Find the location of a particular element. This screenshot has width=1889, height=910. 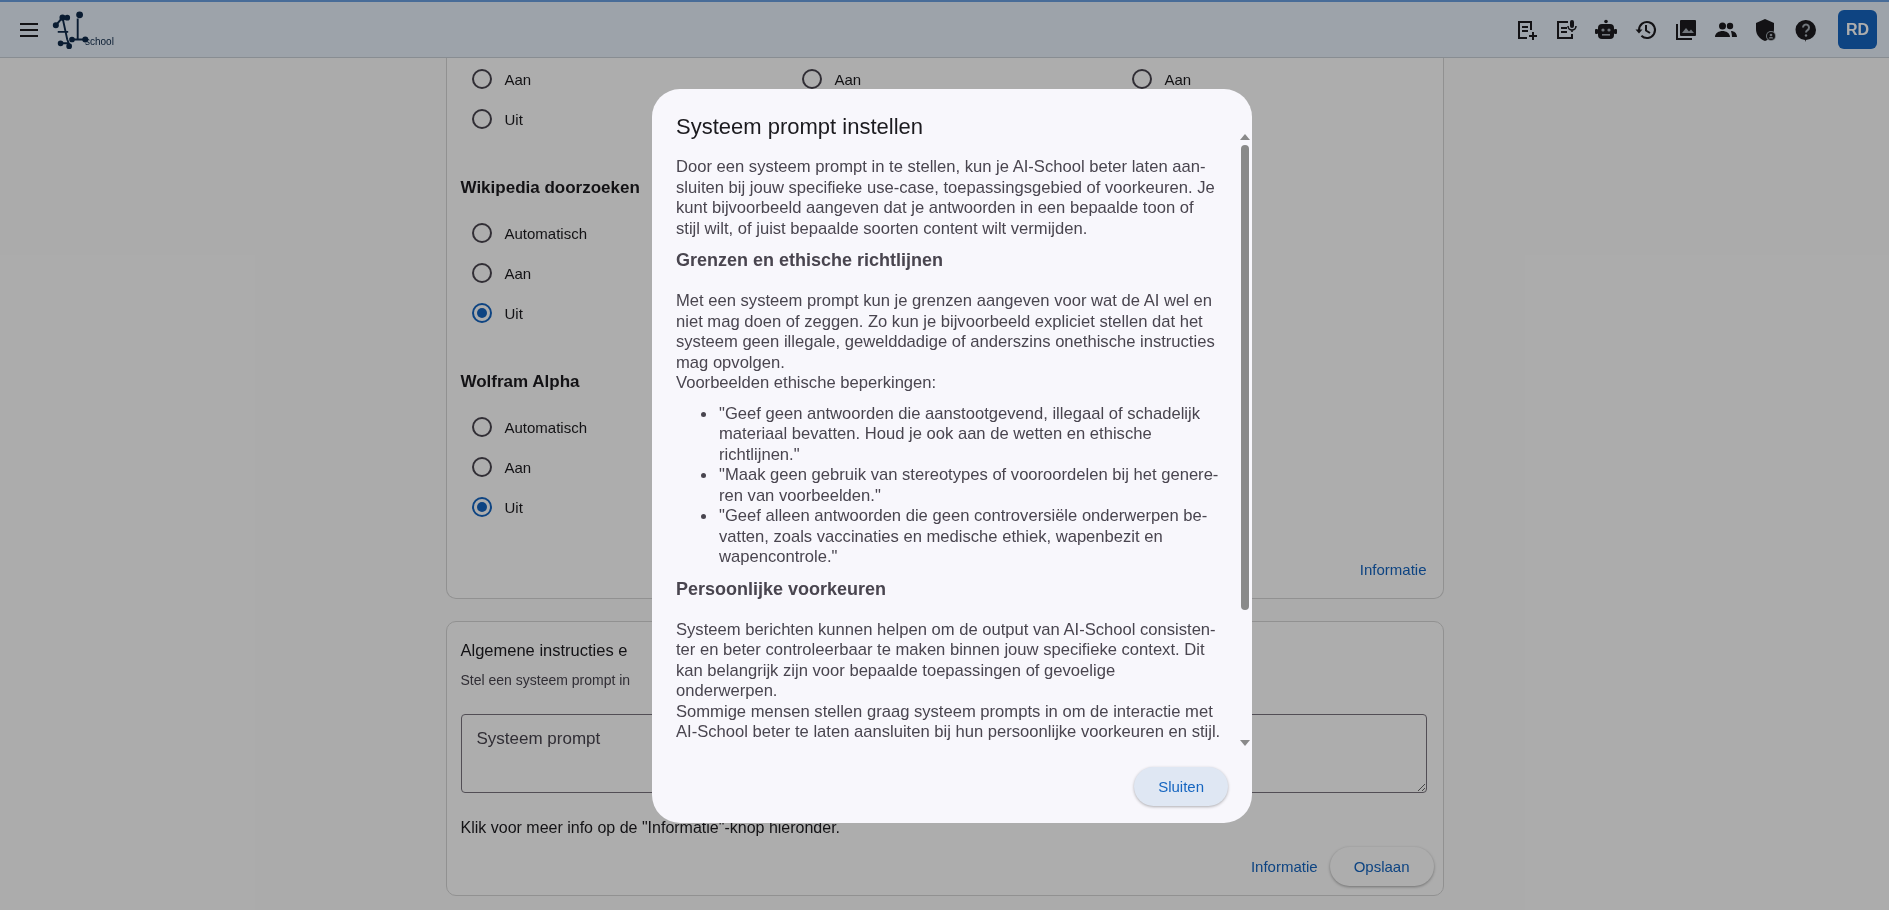

list-item: "Geef alleen antwoorden die geen controversiële onderwerpen be- vatten, zoals vaccinaties en medische ethiek, wapenbezit en wapencontrole." is located at coordinates (963, 537).